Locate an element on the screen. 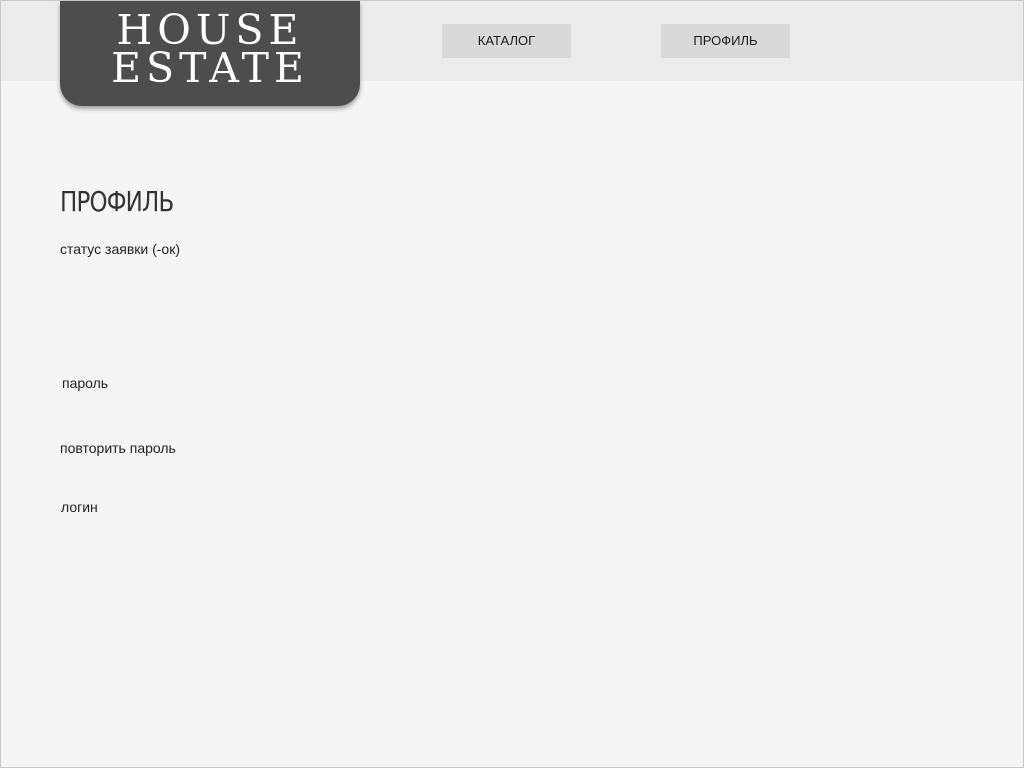 The width and height of the screenshot is (1024, 768). login-label: логин is located at coordinates (79, 507).